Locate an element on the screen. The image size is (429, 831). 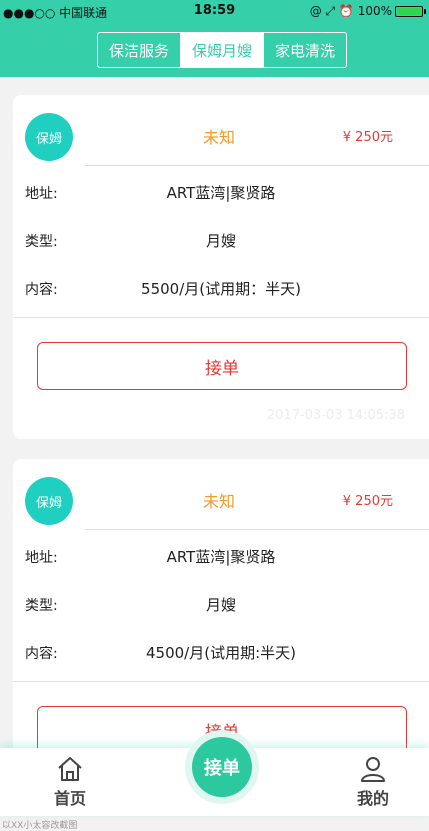
home-icon is located at coordinates (70, 769).